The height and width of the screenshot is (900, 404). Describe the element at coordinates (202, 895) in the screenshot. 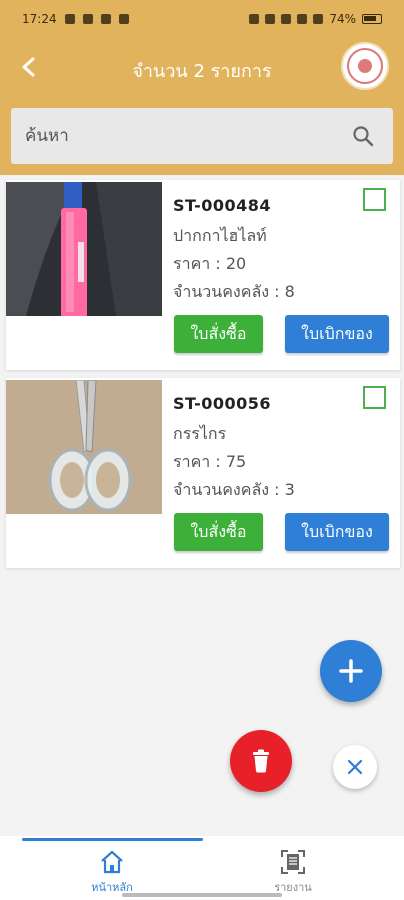

I see `system-home-indicator` at that location.